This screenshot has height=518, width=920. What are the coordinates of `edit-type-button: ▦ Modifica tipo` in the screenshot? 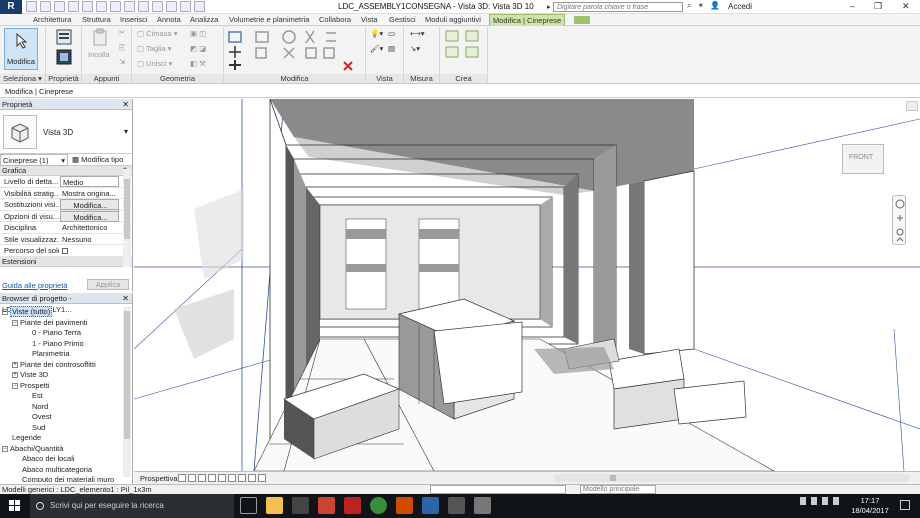 It's located at (97, 160).